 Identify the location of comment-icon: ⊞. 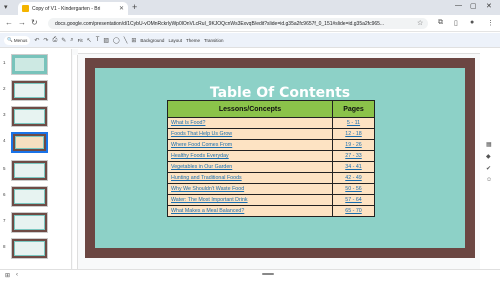
(133, 40).